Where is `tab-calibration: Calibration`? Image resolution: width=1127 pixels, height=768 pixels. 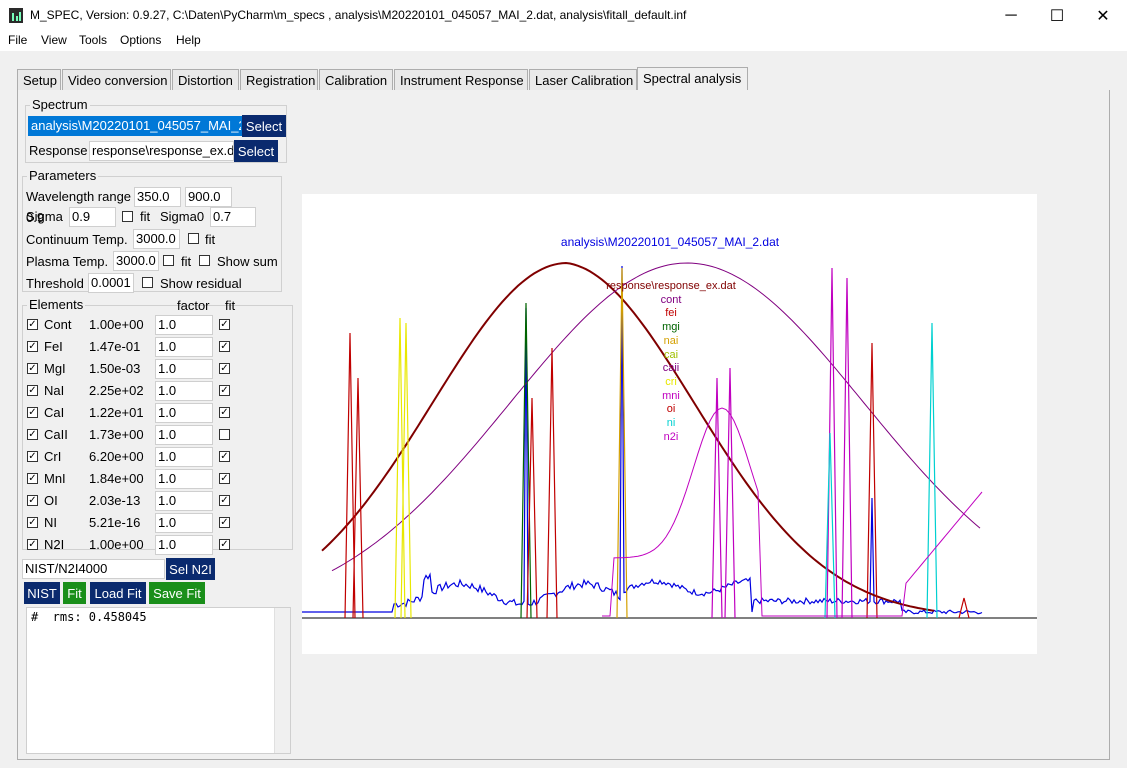 tab-calibration: Calibration is located at coordinates (356, 79).